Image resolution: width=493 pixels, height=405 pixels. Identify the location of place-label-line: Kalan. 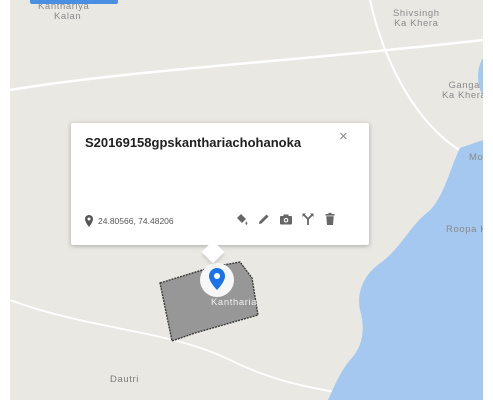
(68, 16).